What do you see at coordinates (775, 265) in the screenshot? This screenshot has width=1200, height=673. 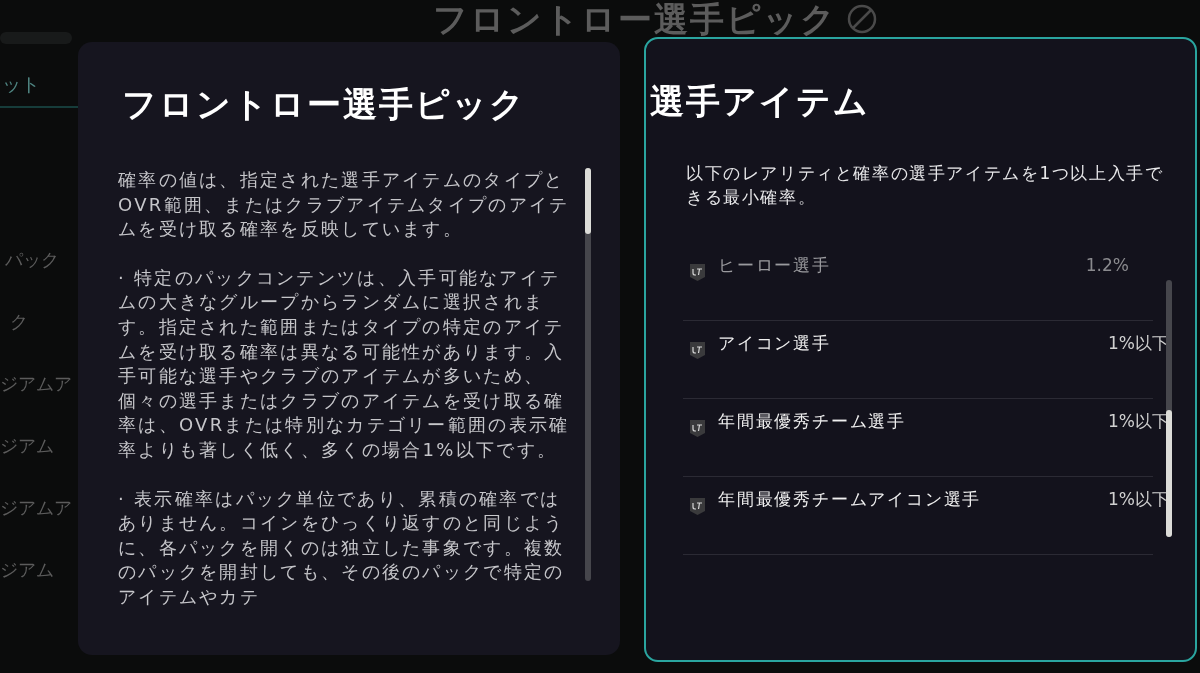 I see `row-label: ヒーロー選手` at bounding box center [775, 265].